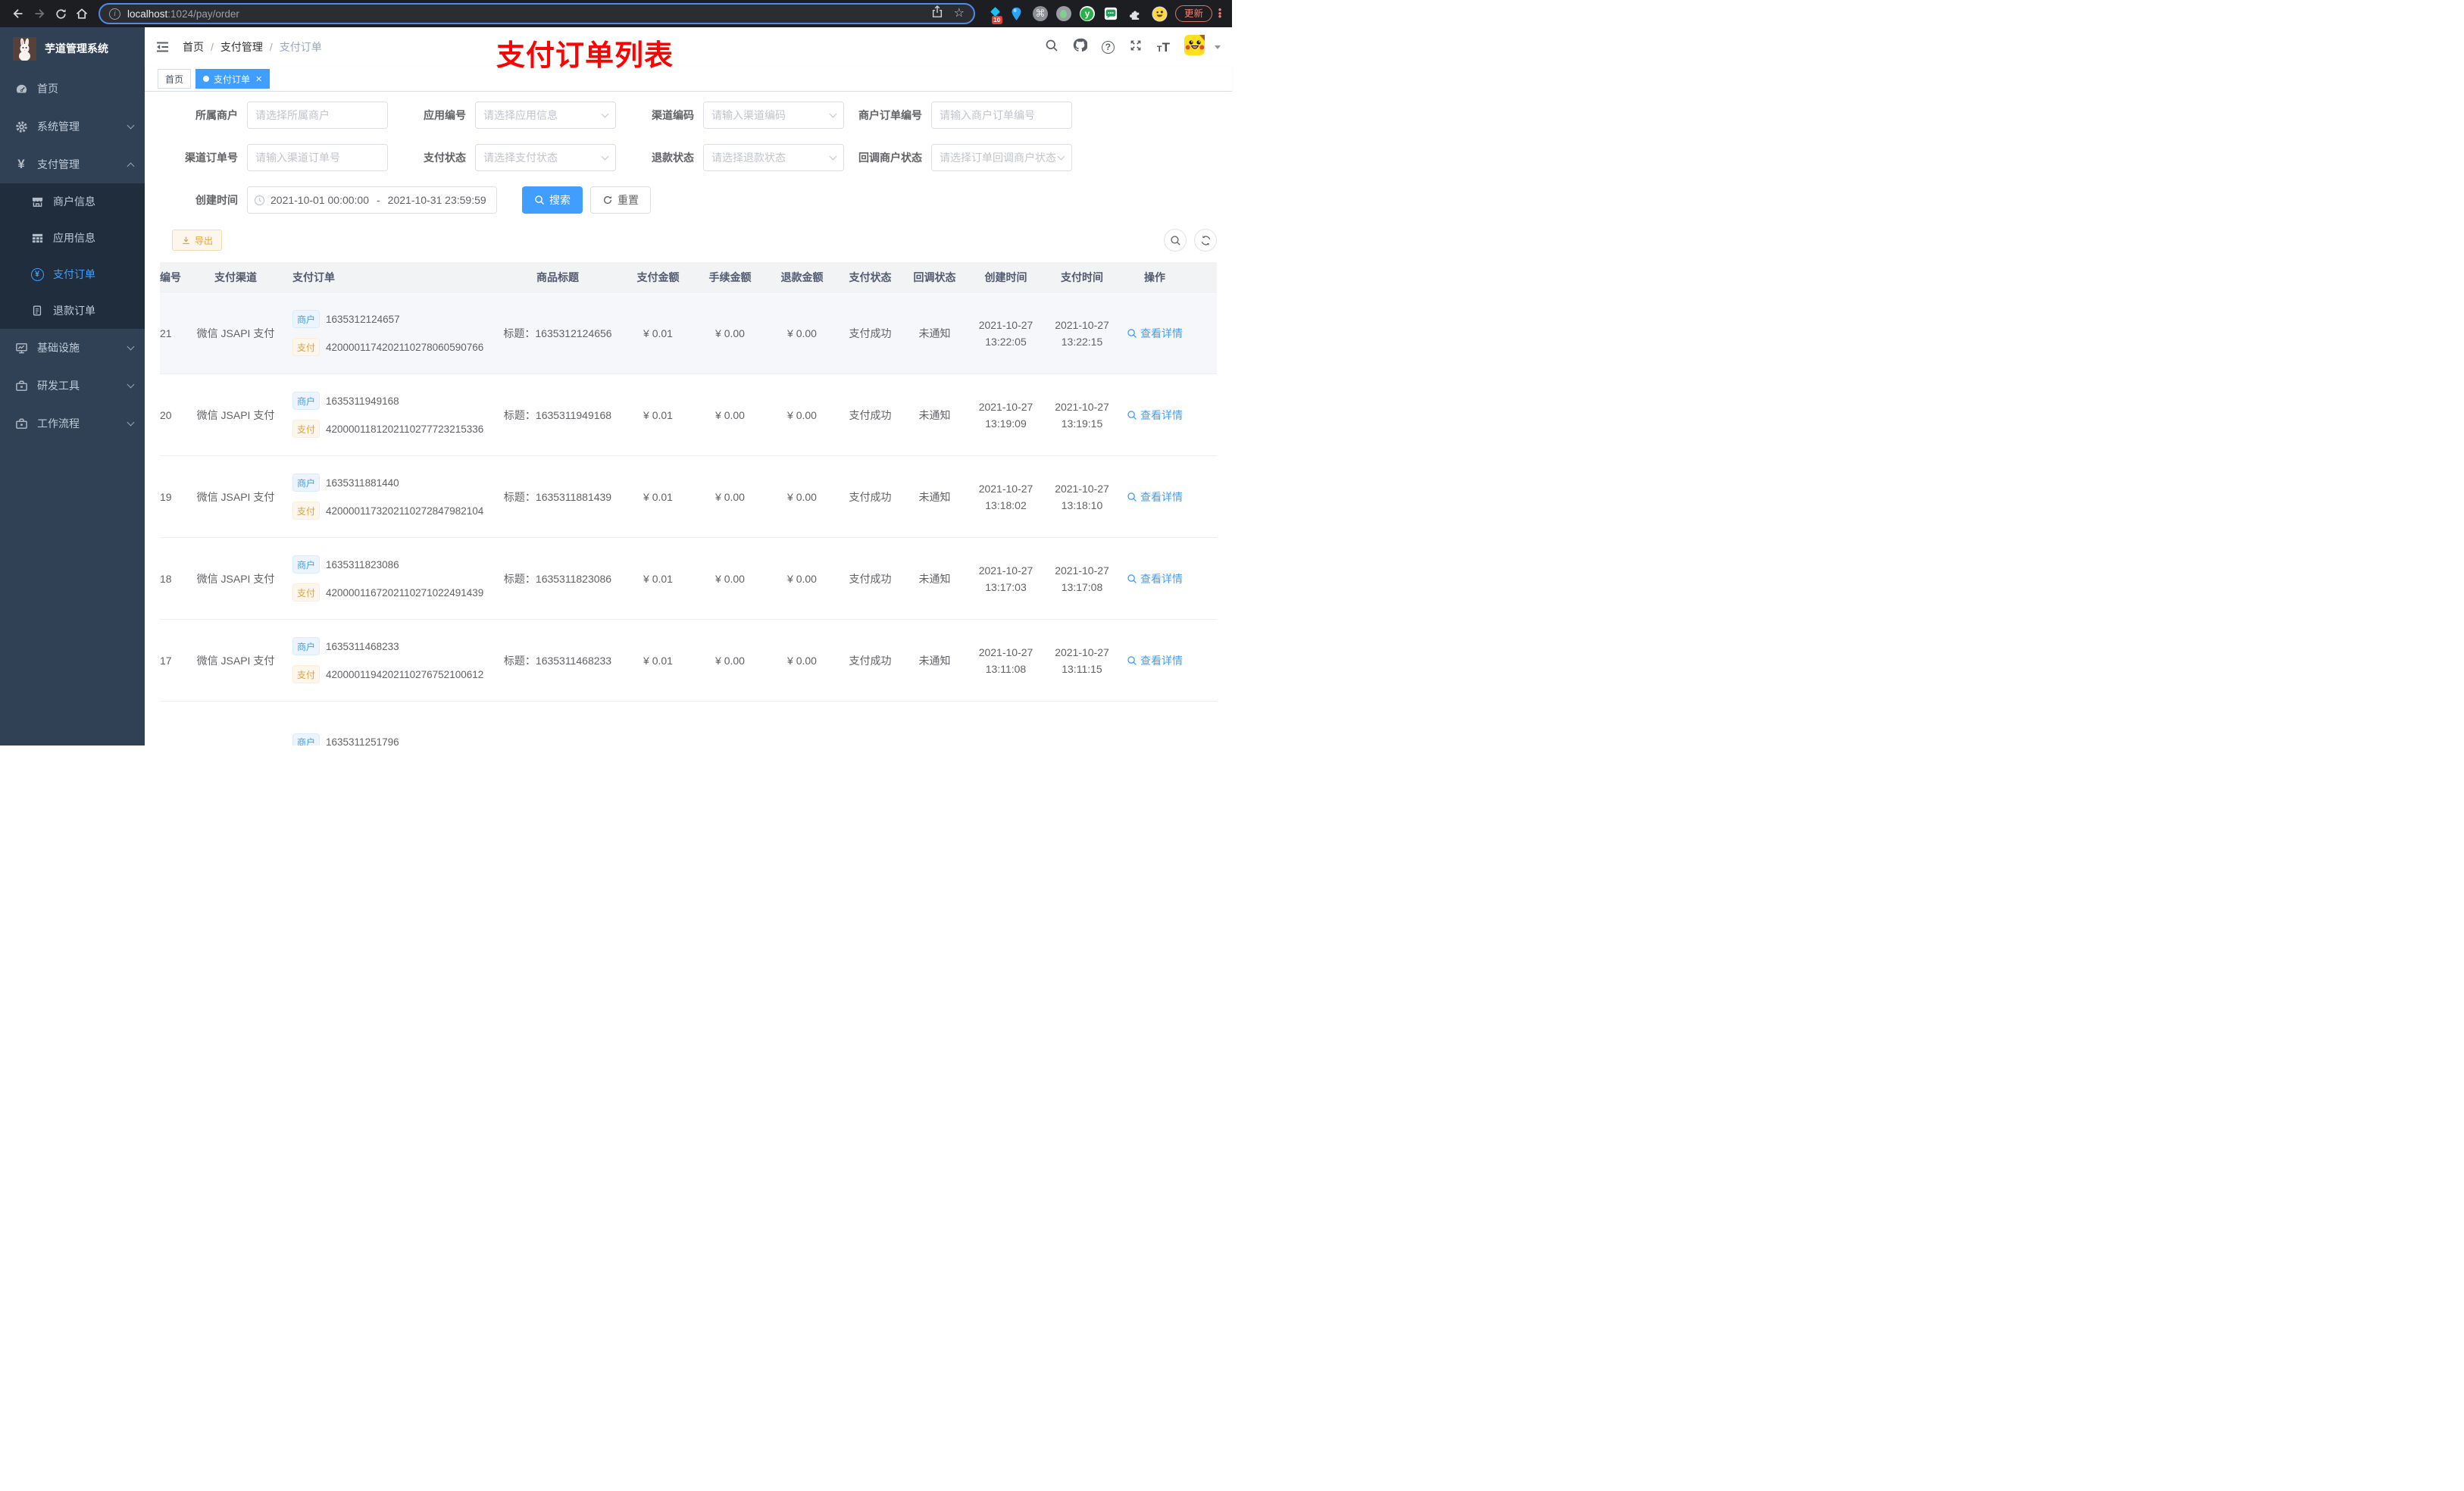  I want to click on filter-app-no-select: 请选择应用信息, so click(545, 115).